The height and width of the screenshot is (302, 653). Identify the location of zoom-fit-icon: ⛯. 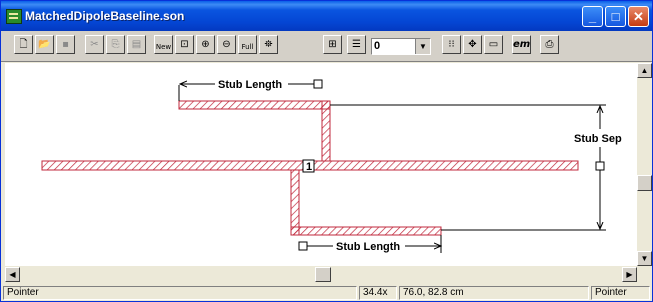
(268, 44).